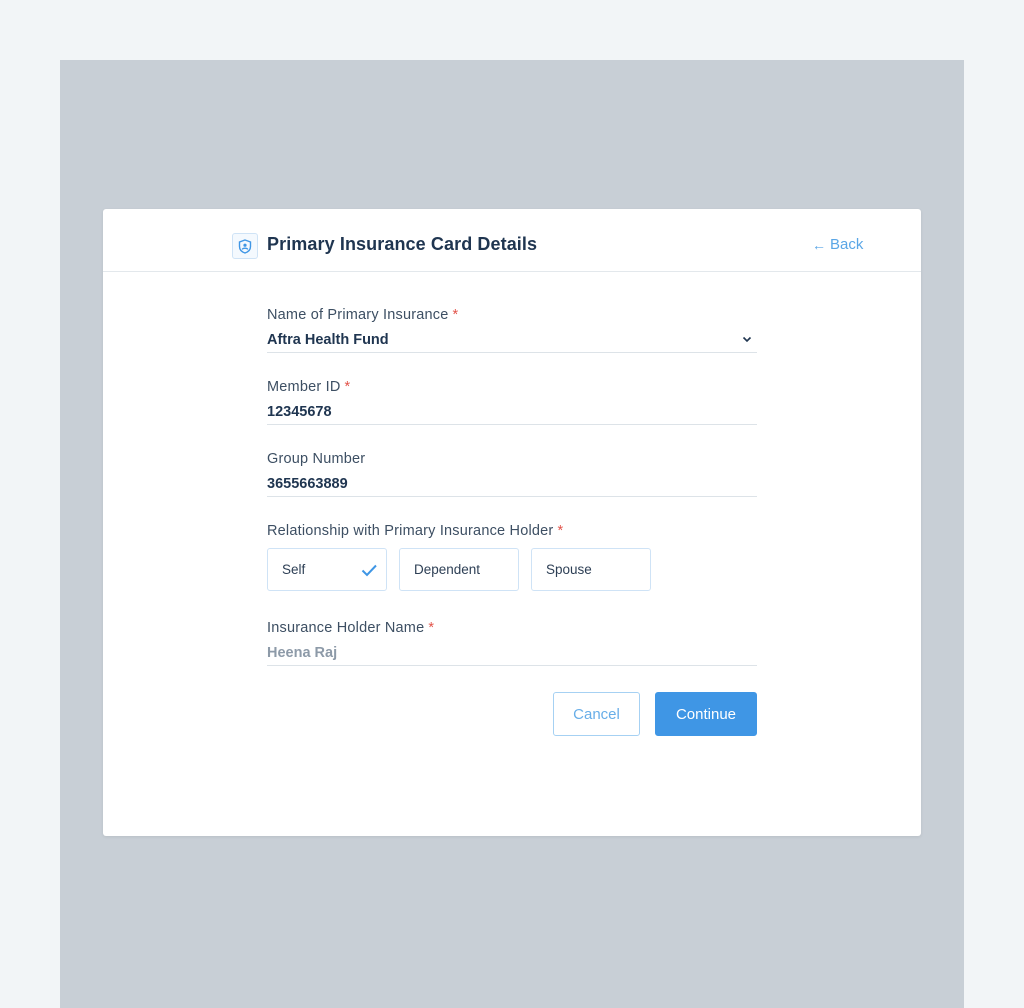  I want to click on insurance-name-value: Aftra Health Fund, so click(328, 340).